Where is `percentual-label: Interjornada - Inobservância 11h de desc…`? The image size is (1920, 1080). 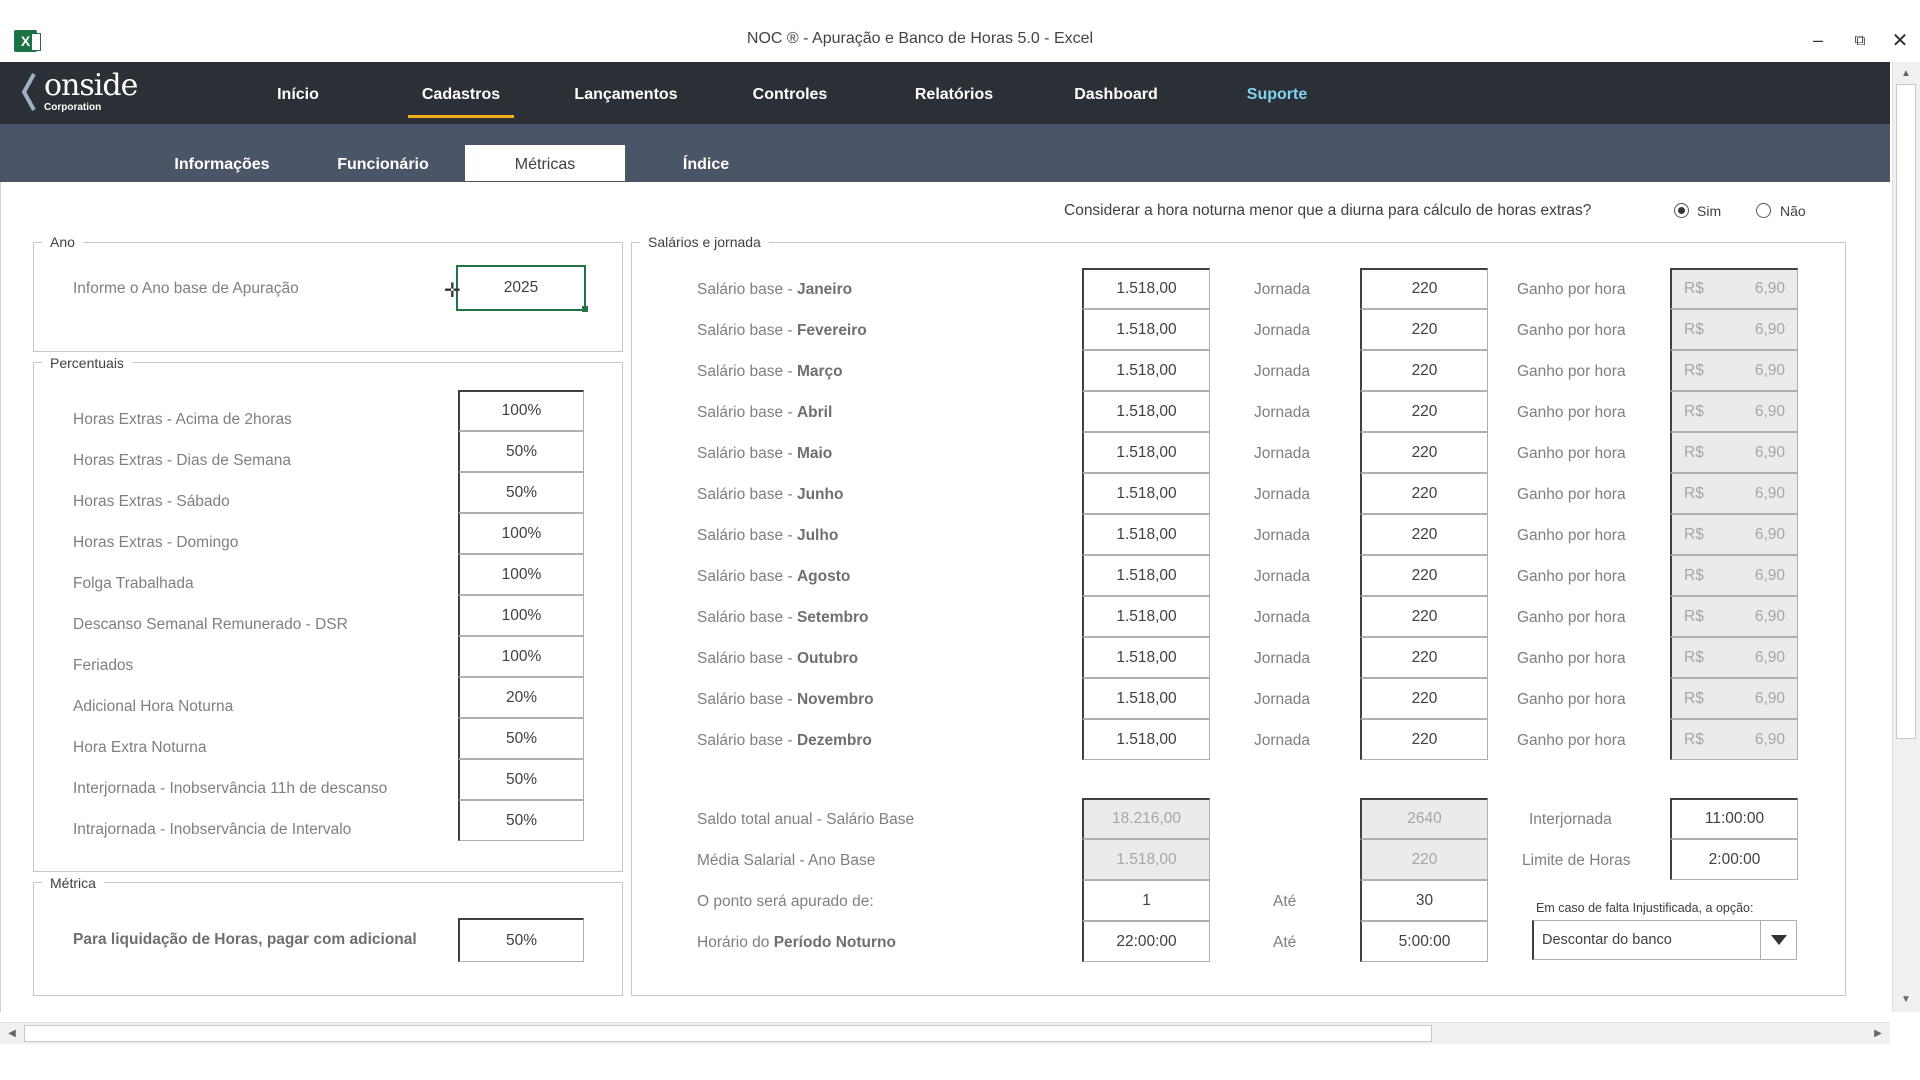 percentual-label: Interjornada - Inobservância 11h de desc… is located at coordinates (230, 788).